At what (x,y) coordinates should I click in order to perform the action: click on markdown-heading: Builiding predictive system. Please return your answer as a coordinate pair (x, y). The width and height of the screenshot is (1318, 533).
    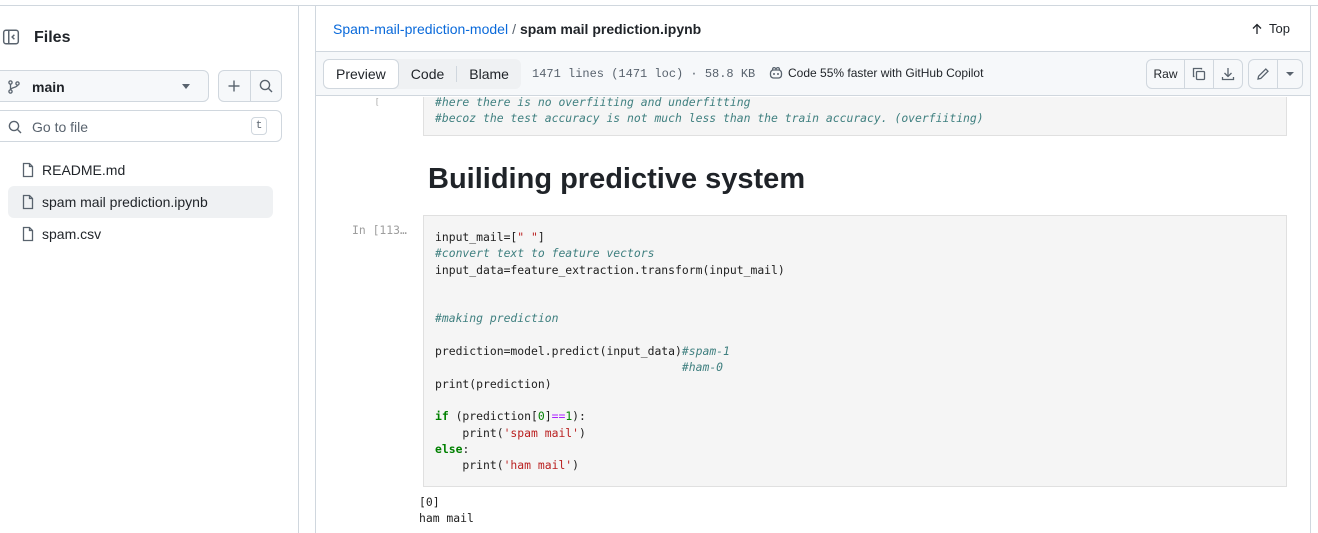
    Looking at the image, I should click on (617, 179).